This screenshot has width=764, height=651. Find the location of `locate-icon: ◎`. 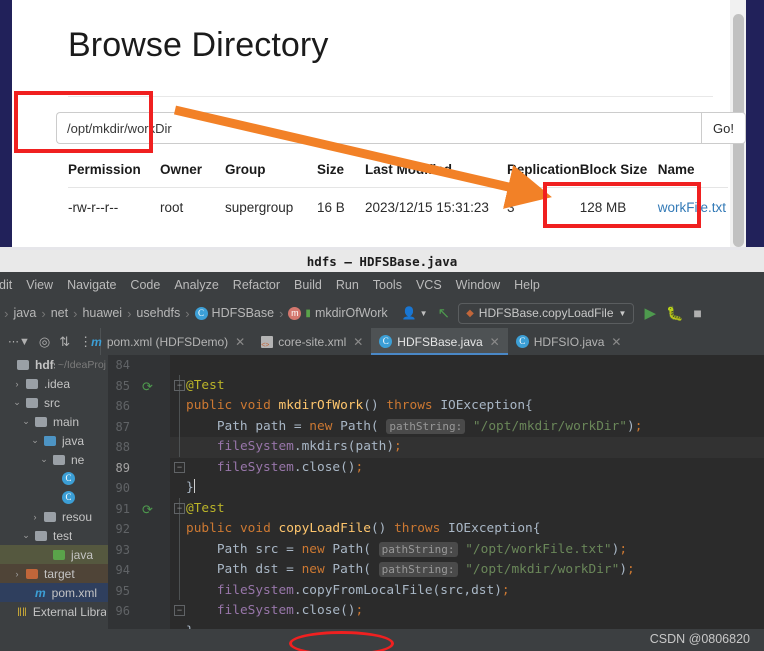

locate-icon: ◎ is located at coordinates (44, 342).